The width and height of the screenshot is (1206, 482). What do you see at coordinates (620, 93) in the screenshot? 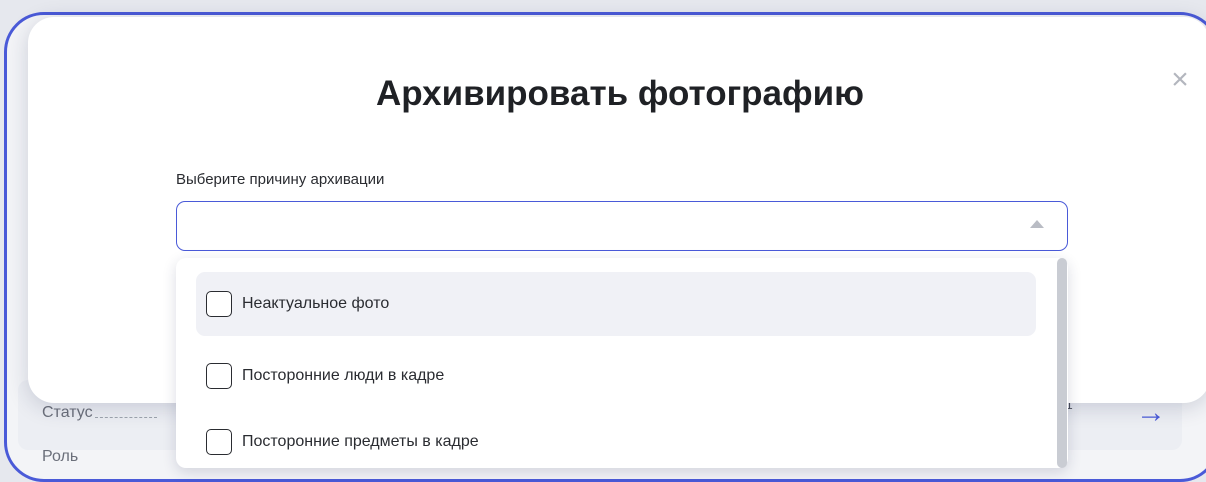
I see `modal-title: Архивировать фотографию` at bounding box center [620, 93].